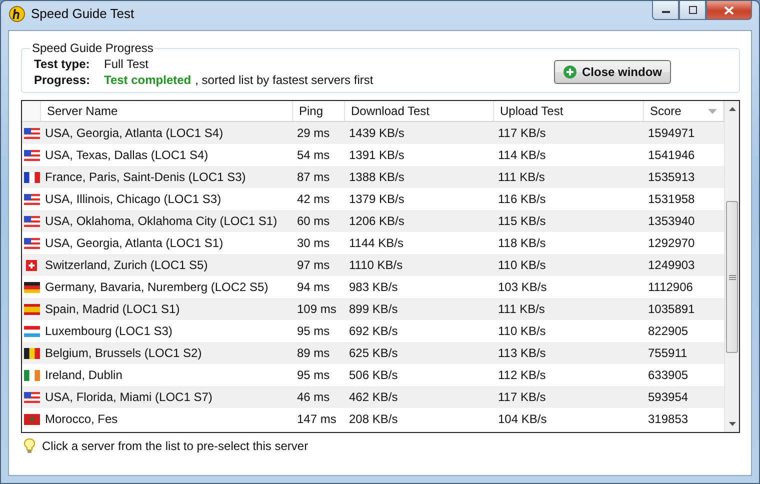 This screenshot has height=484, width=760. I want to click on table-cell-text: 1035891, so click(671, 309).